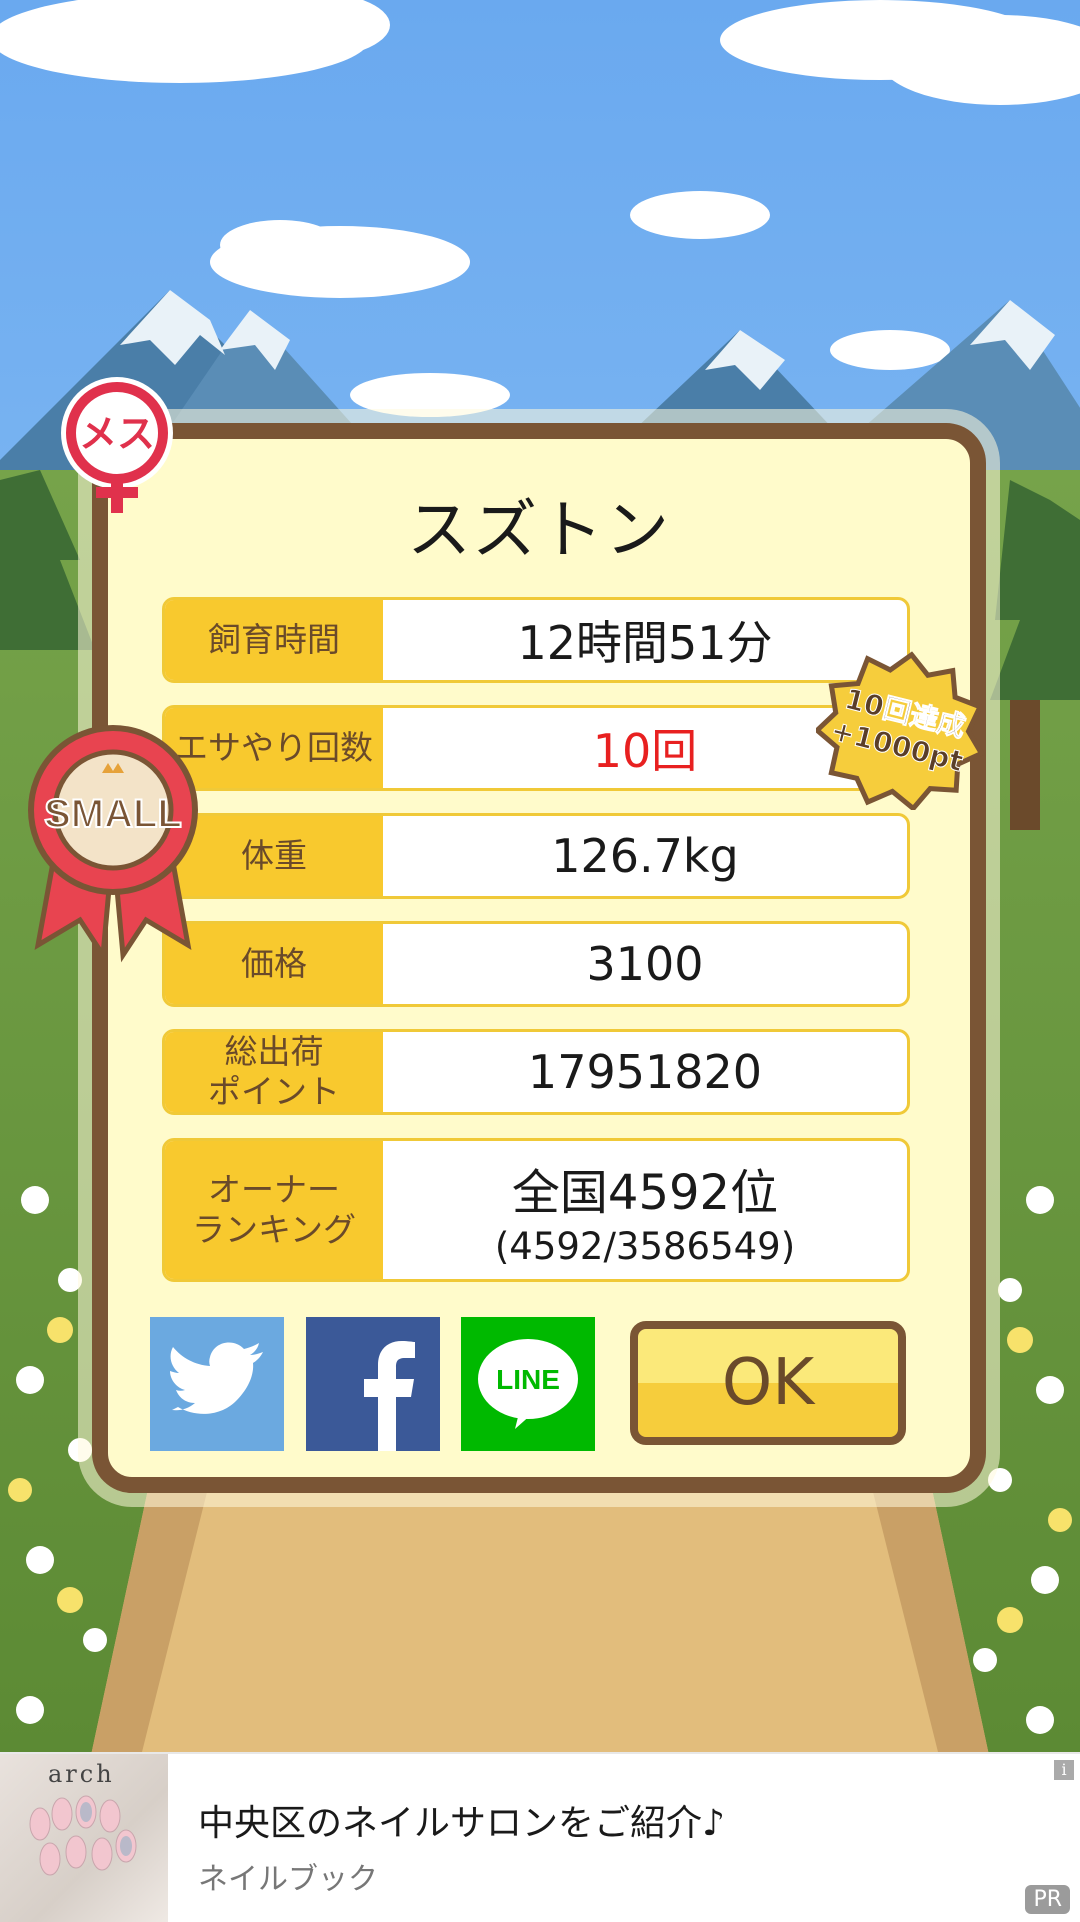 The width and height of the screenshot is (1080, 1922). I want to click on row-owner-ranking: オーナー ランキング 全国4592位 (4592/3586549), so click(536, 1210).